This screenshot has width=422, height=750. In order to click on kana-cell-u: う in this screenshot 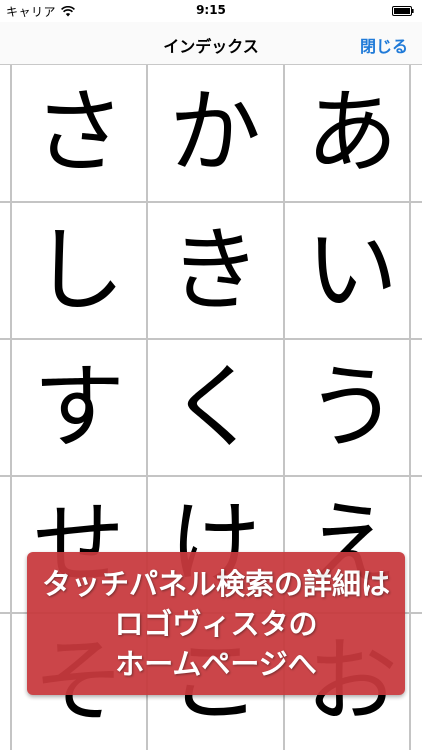, I will do `click(352, 408)`.